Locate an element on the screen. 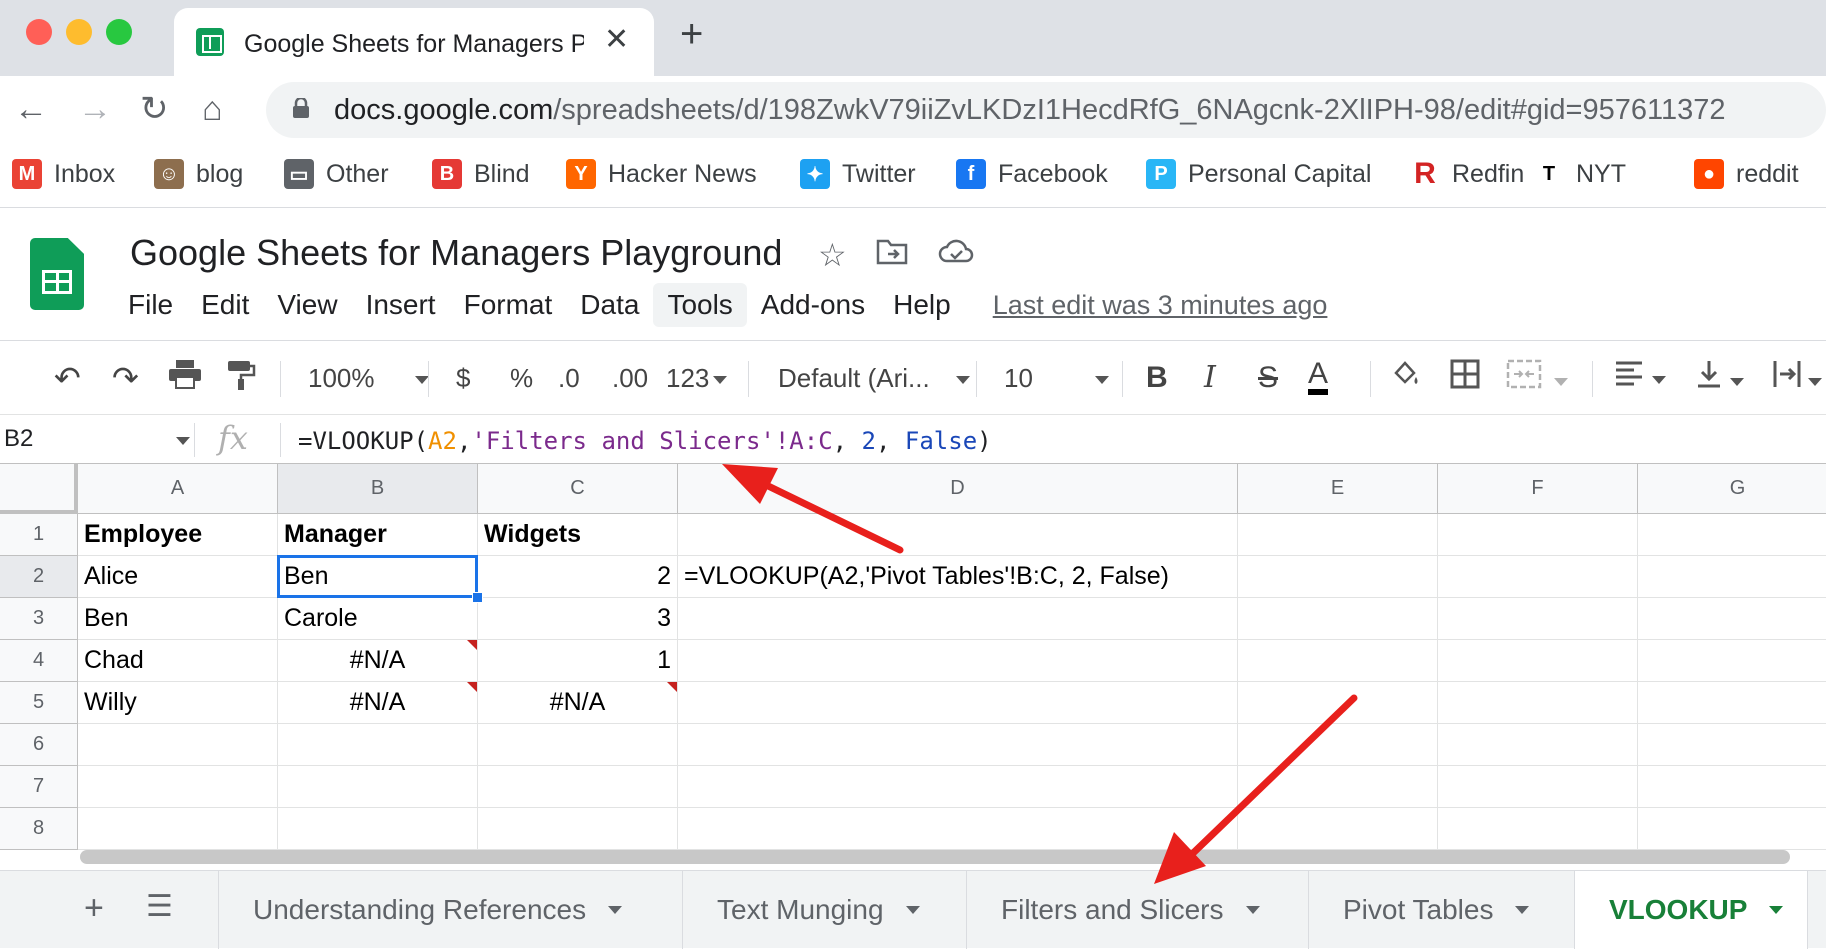 The width and height of the screenshot is (1826, 949). add-sheet-icon: + is located at coordinates (94, 908).